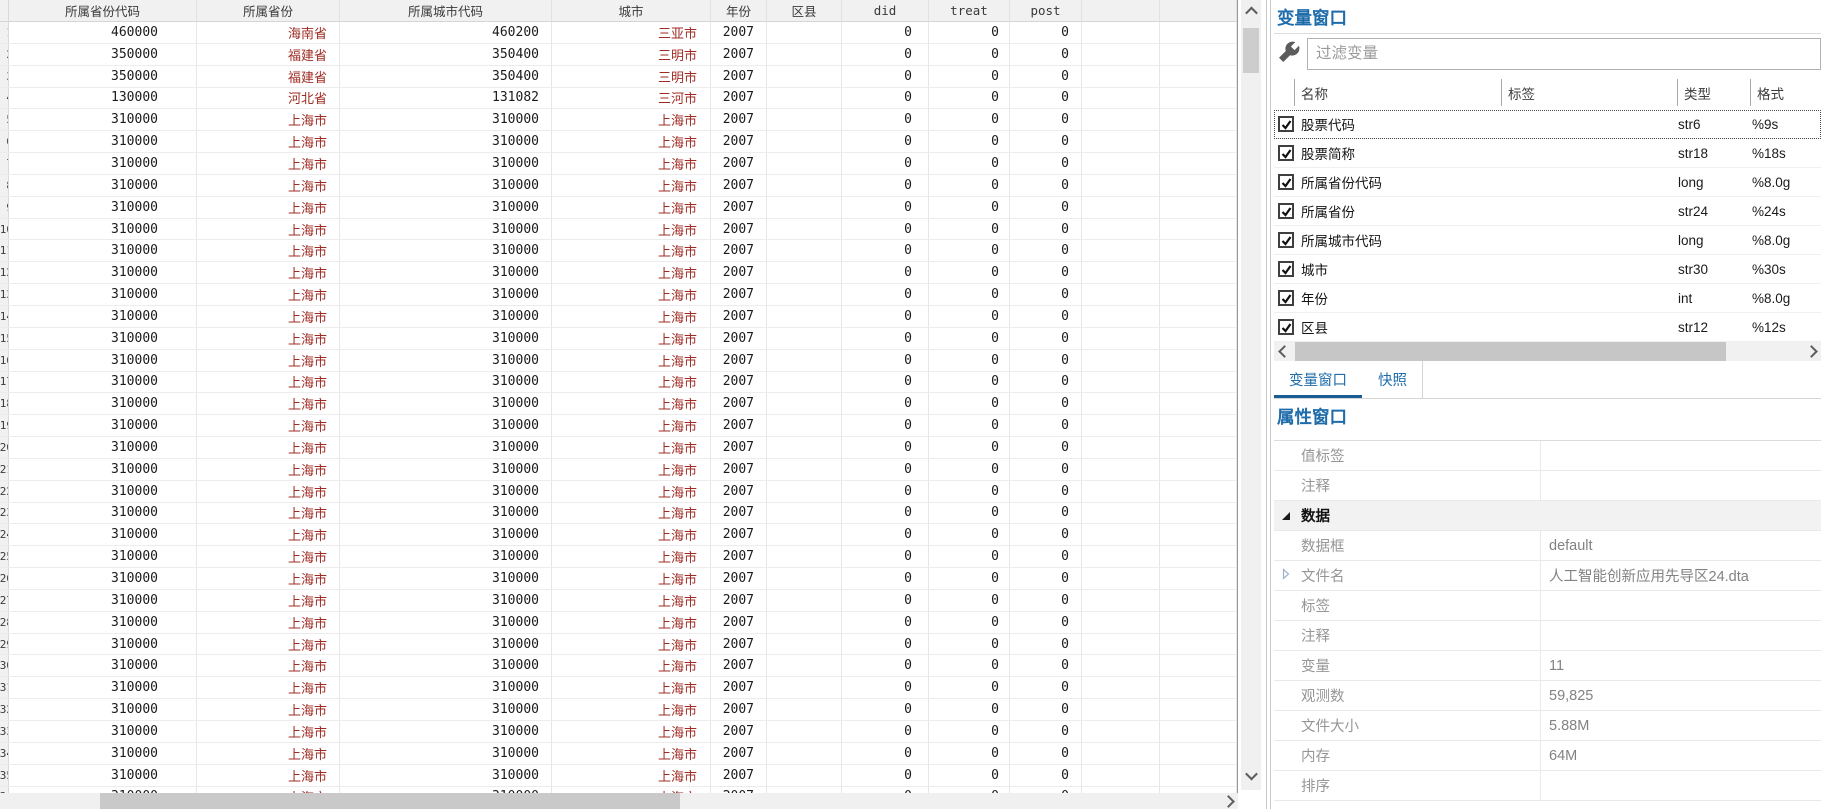  Describe the element at coordinates (4, 666) in the screenshot. I see `row-number-cell: 30` at that location.